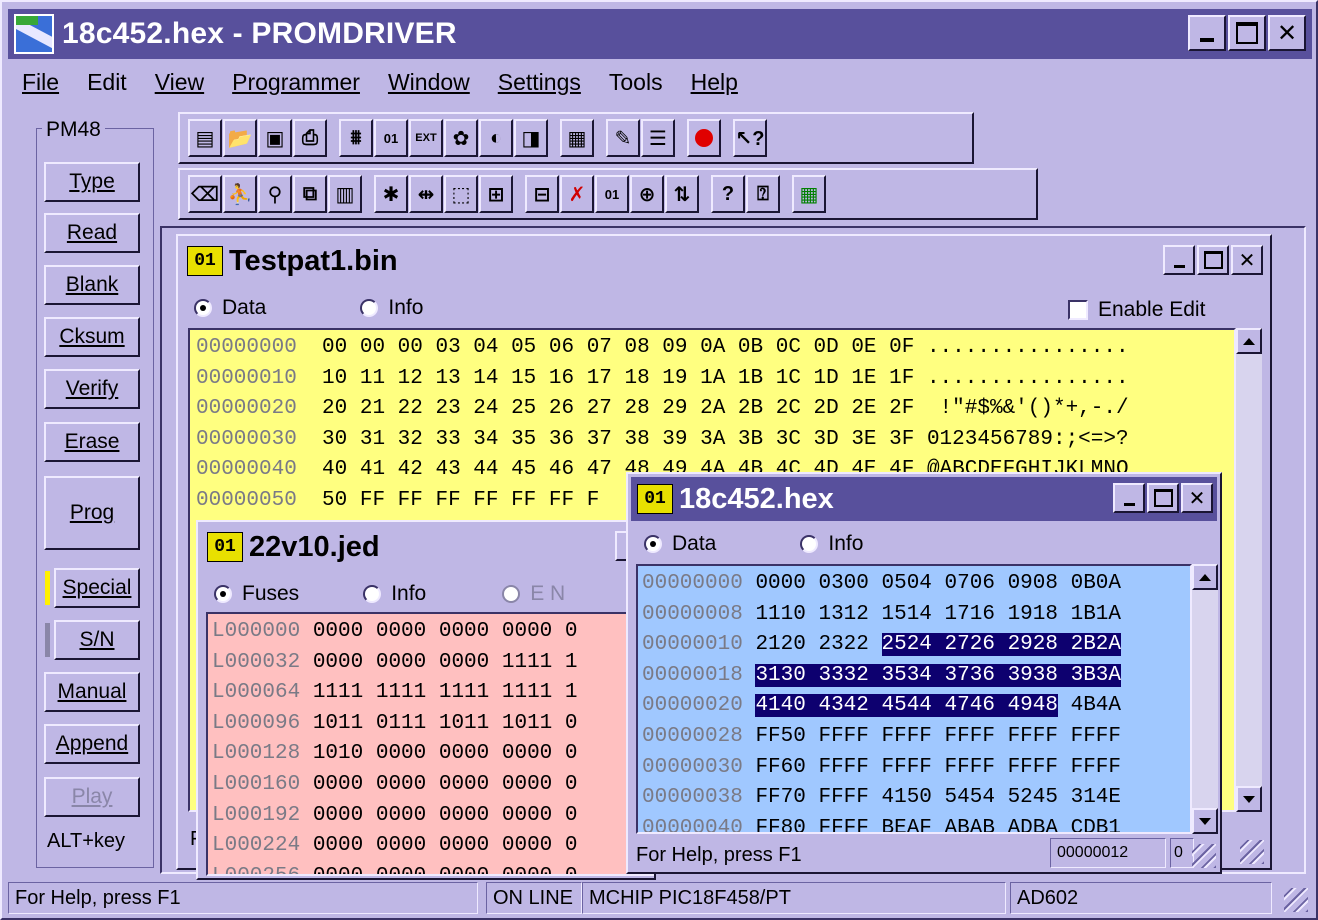 The height and width of the screenshot is (920, 1318). I want to click on hex-radio-data-label: Data, so click(694, 543).